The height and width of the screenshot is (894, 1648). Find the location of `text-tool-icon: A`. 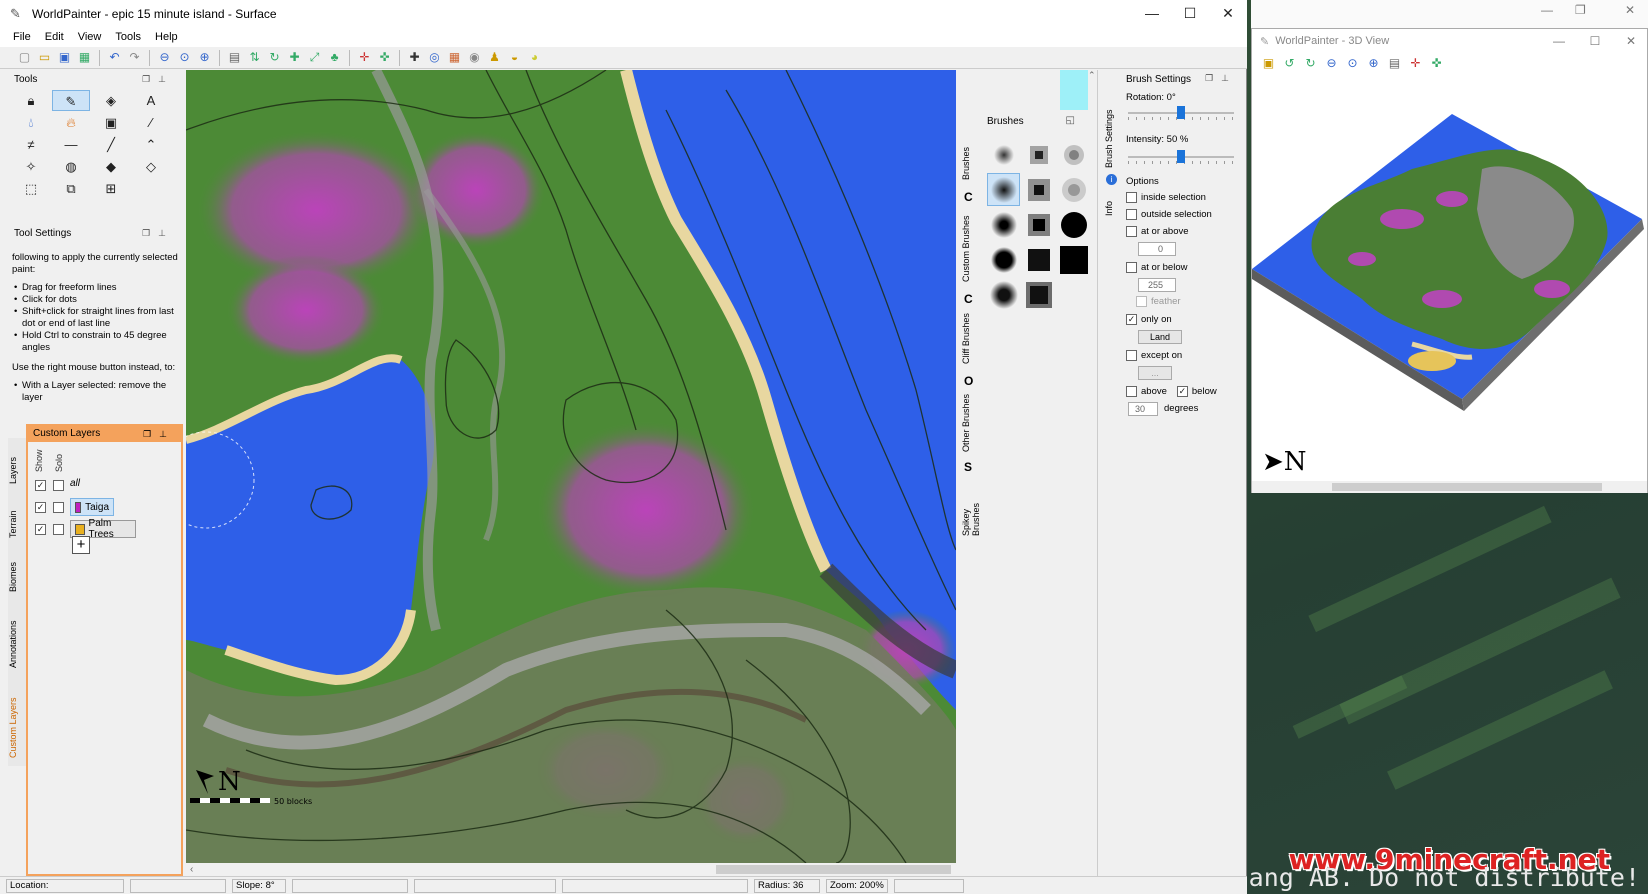

text-tool-icon: A is located at coordinates (151, 100).